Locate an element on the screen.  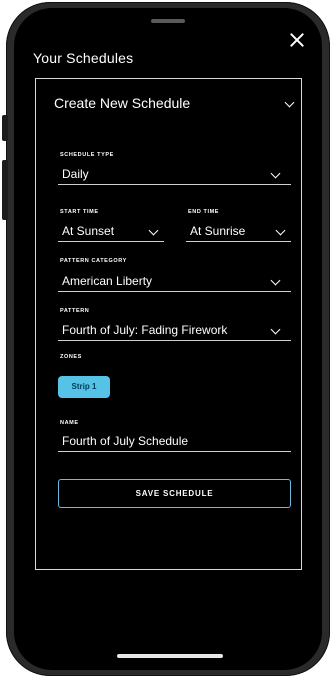
pattern-category-select: American Liberty is located at coordinates (174, 281).